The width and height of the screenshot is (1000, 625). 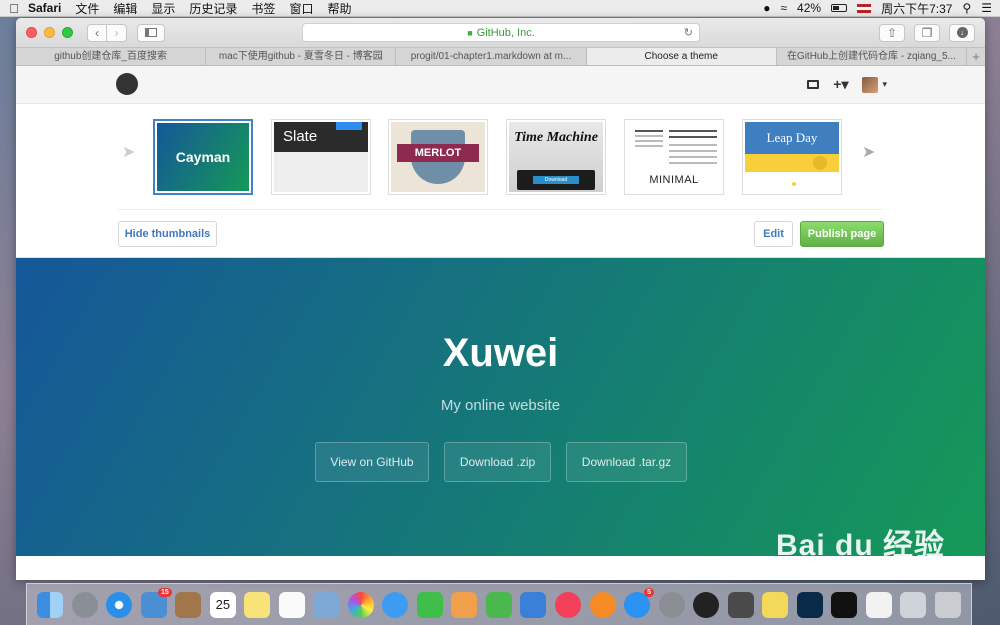 What do you see at coordinates (163, 8) in the screenshot?
I see `menu-view: 显示` at bounding box center [163, 8].